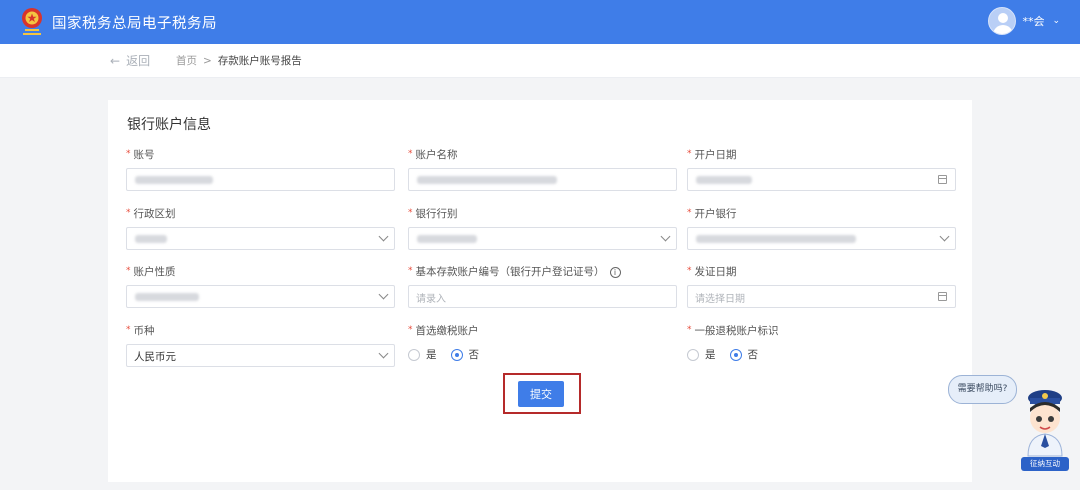 Image resolution: width=1080 pixels, height=490 pixels. I want to click on field-account-nature: * 账户性质, so click(260, 286).